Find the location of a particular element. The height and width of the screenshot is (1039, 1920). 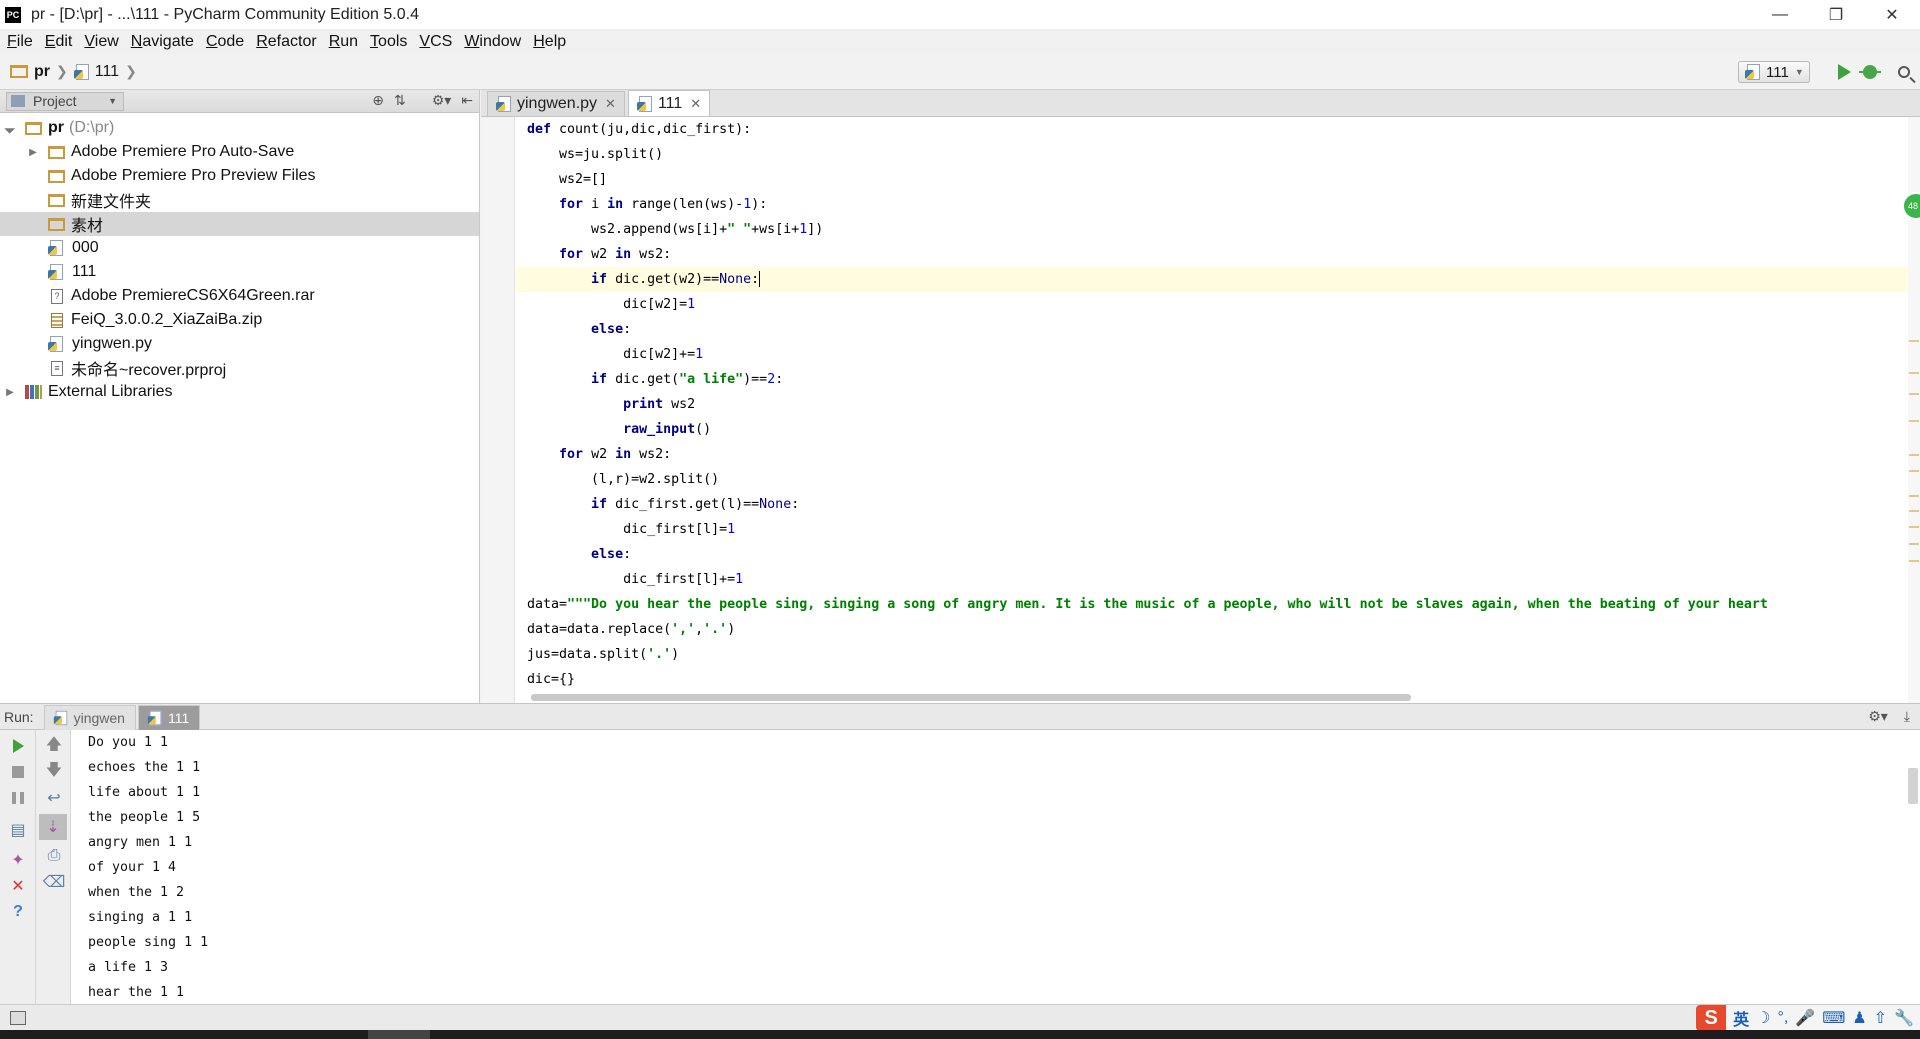

hide-panel-icon: ⇤ is located at coordinates (467, 100).